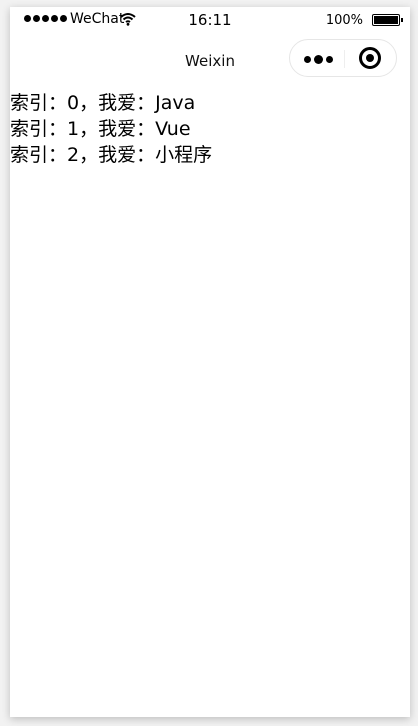 The height and width of the screenshot is (726, 418). I want to click on battery-icon, so click(387, 20).